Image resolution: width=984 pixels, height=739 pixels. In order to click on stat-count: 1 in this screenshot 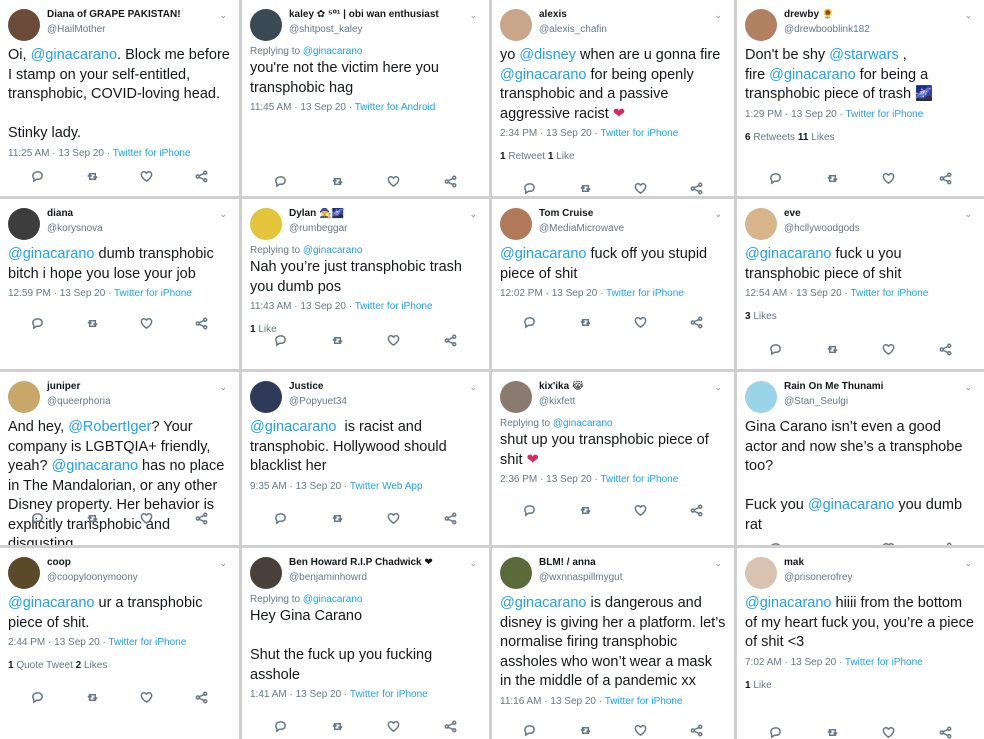, I will do `click(551, 156)`.